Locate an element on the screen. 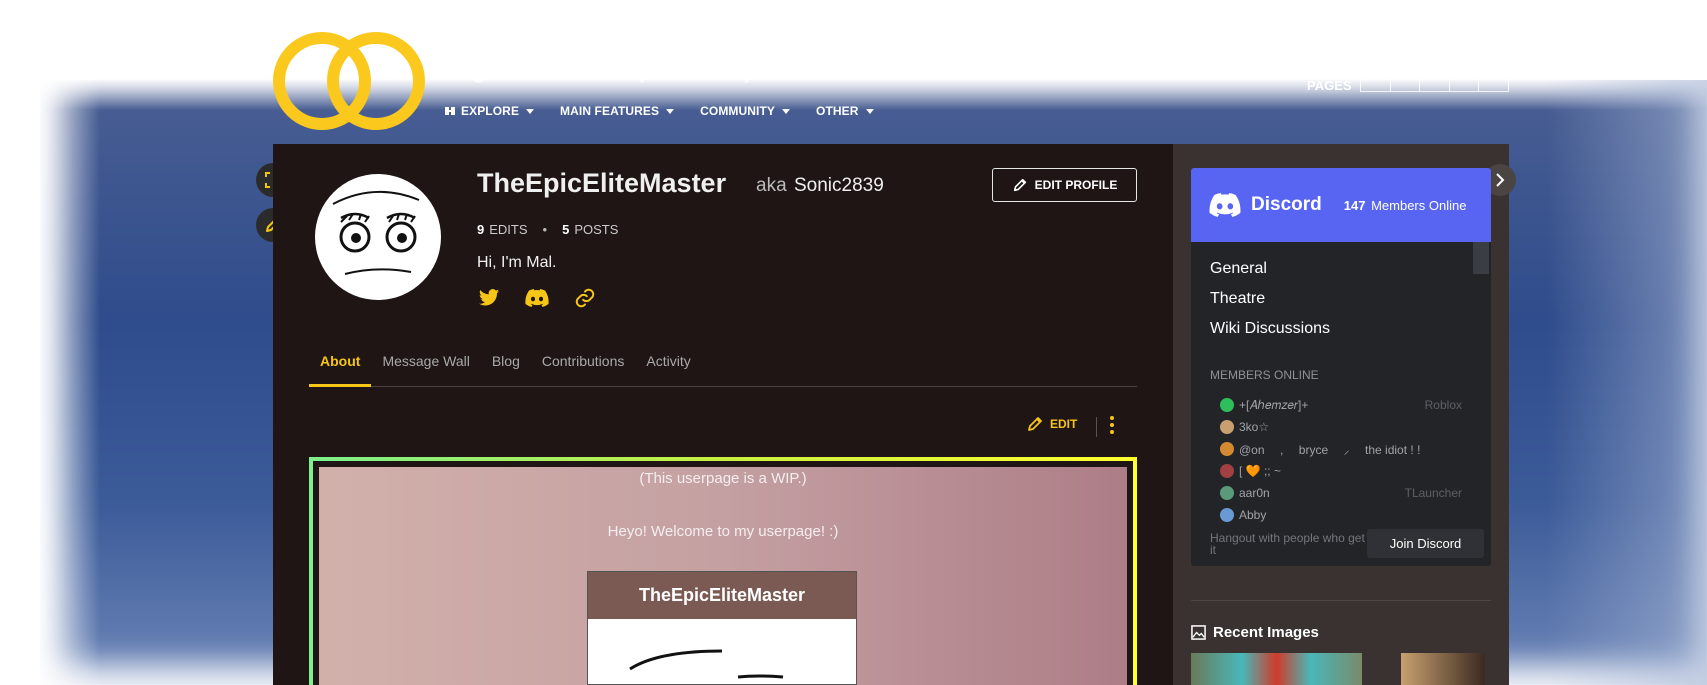  kebab-dot is located at coordinates (1112, 425).